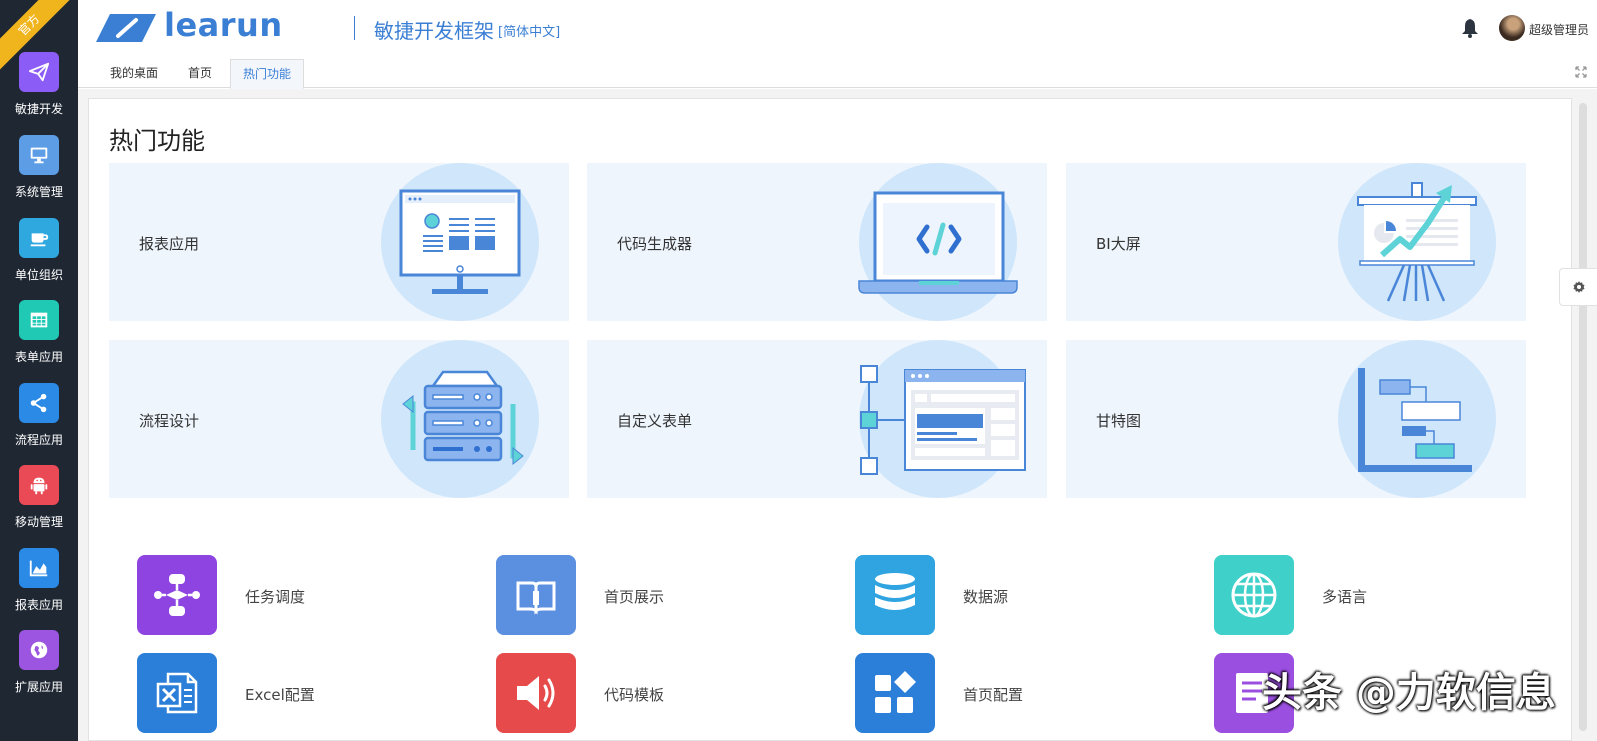  What do you see at coordinates (817, 242) in the screenshot?
I see `card-code-generator: 代码生成器` at bounding box center [817, 242].